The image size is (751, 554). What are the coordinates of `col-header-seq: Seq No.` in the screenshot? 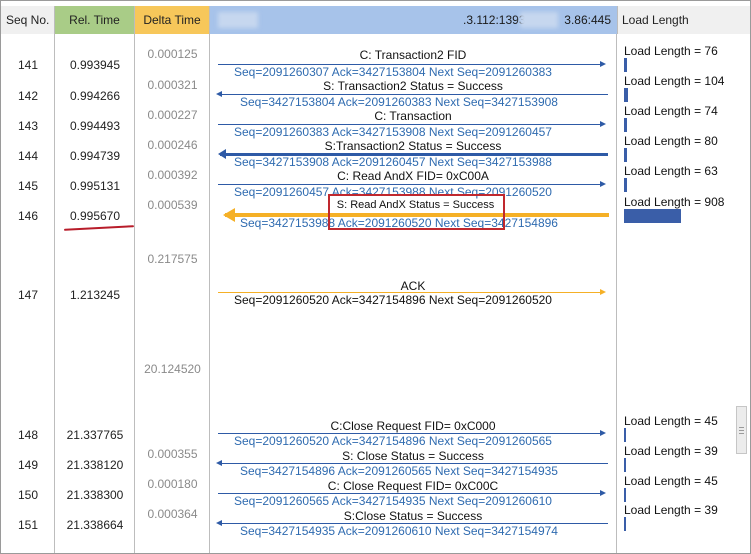 It's located at (28, 20).